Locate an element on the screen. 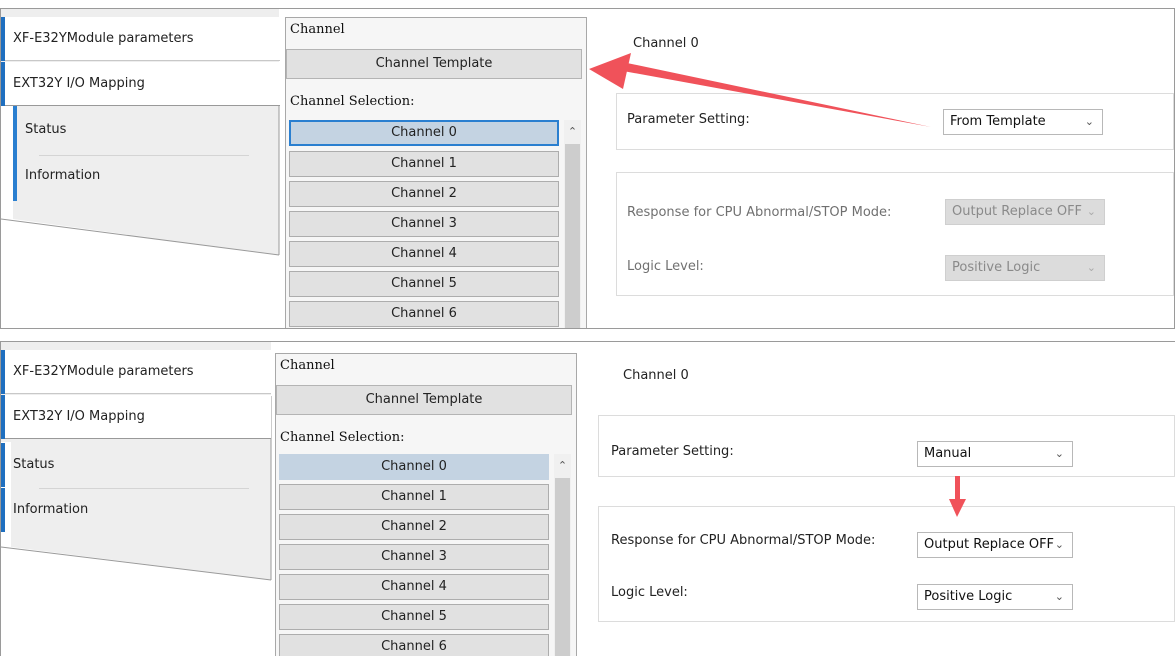  parameter-setting-group: Parameter Setting: From Template ⌄ is located at coordinates (895, 121).